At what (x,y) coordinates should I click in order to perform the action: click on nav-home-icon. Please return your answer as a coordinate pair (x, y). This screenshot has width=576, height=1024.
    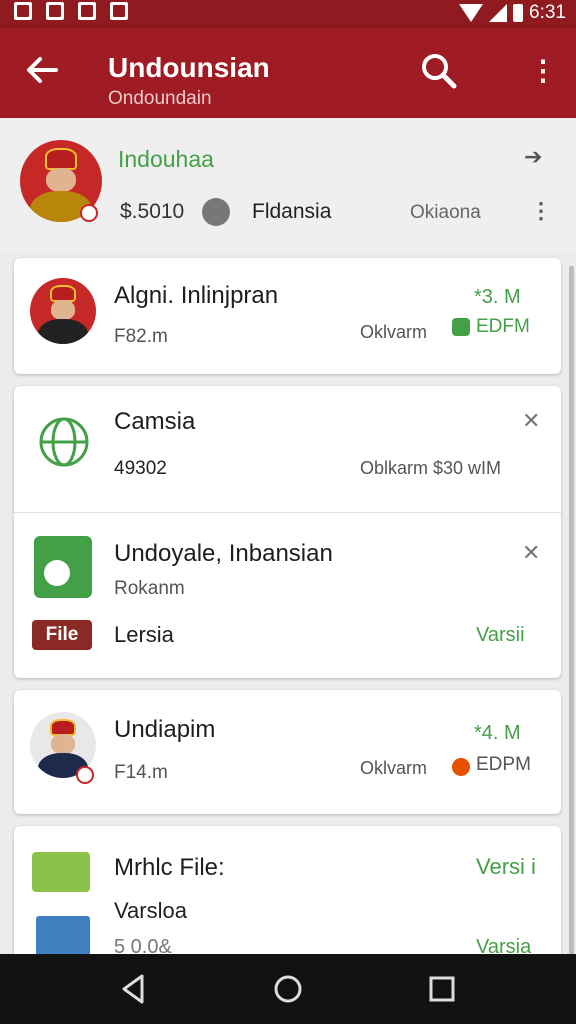
    Looking at the image, I should click on (288, 989).